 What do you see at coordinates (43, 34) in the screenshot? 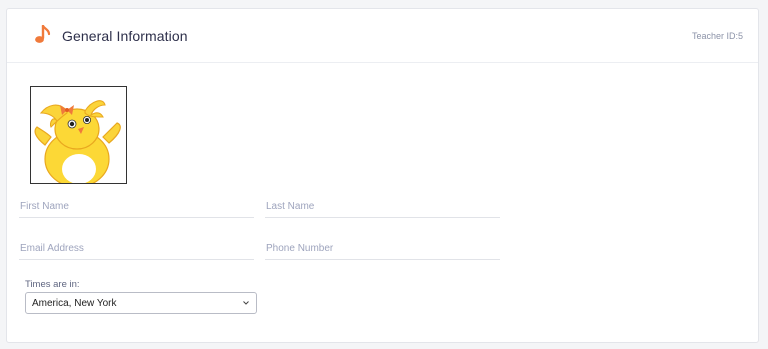
I see `music-note-icon` at bounding box center [43, 34].